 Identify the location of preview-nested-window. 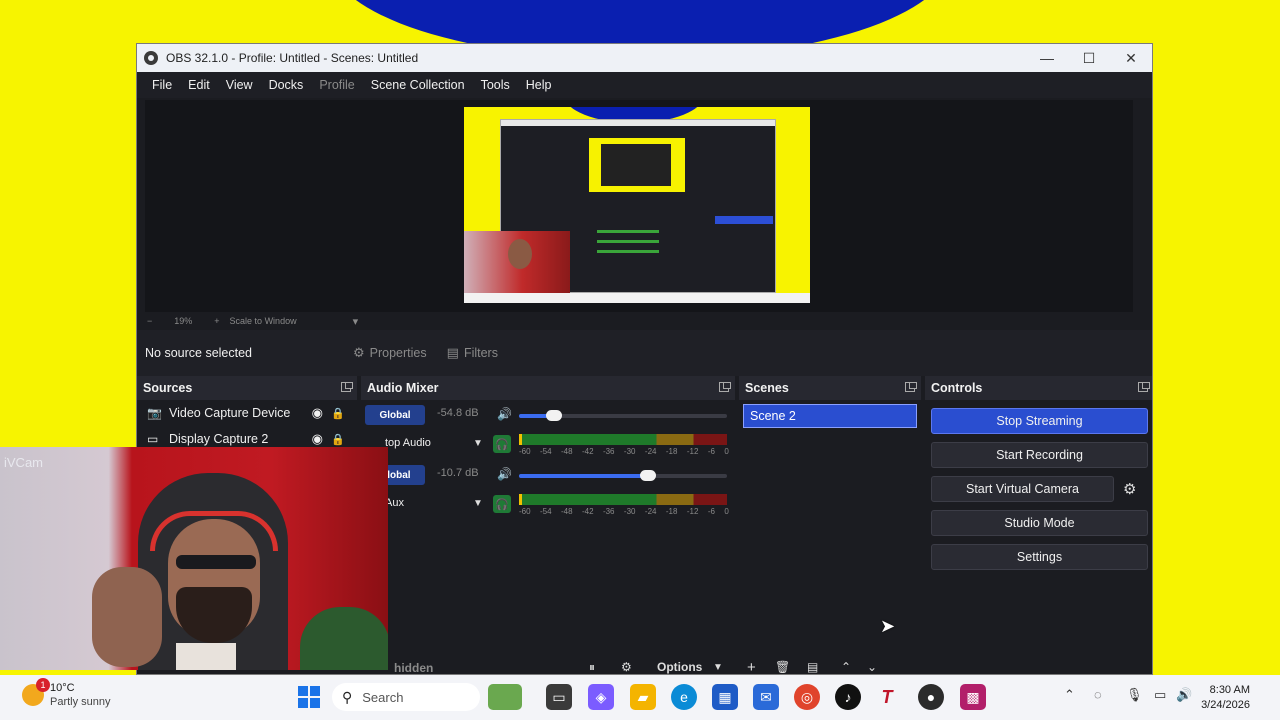
(636, 165).